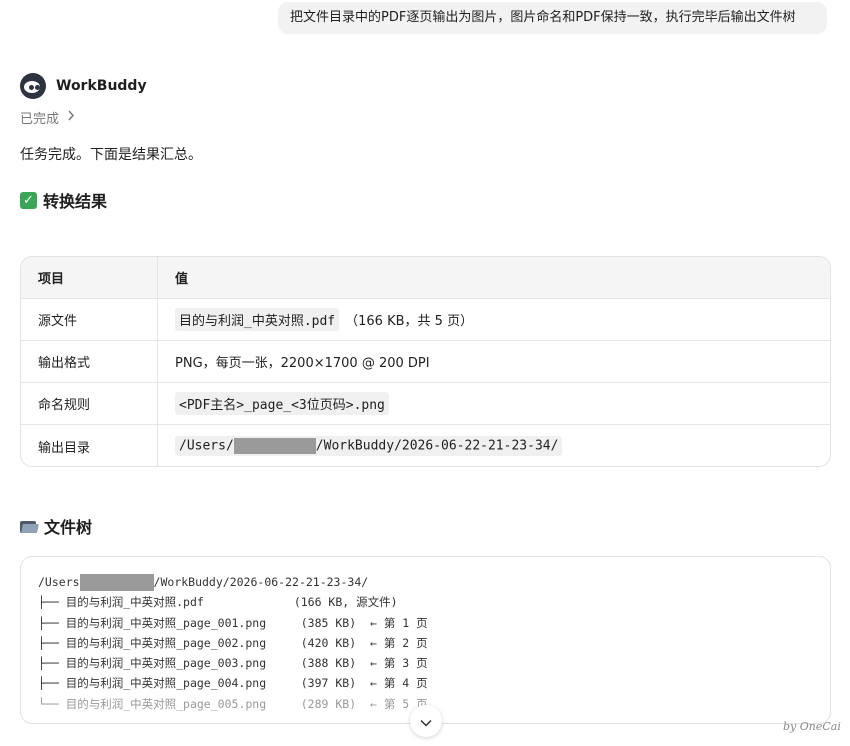  What do you see at coordinates (89, 361) in the screenshot?
I see `table-cell-key: 输出格式` at bounding box center [89, 361].